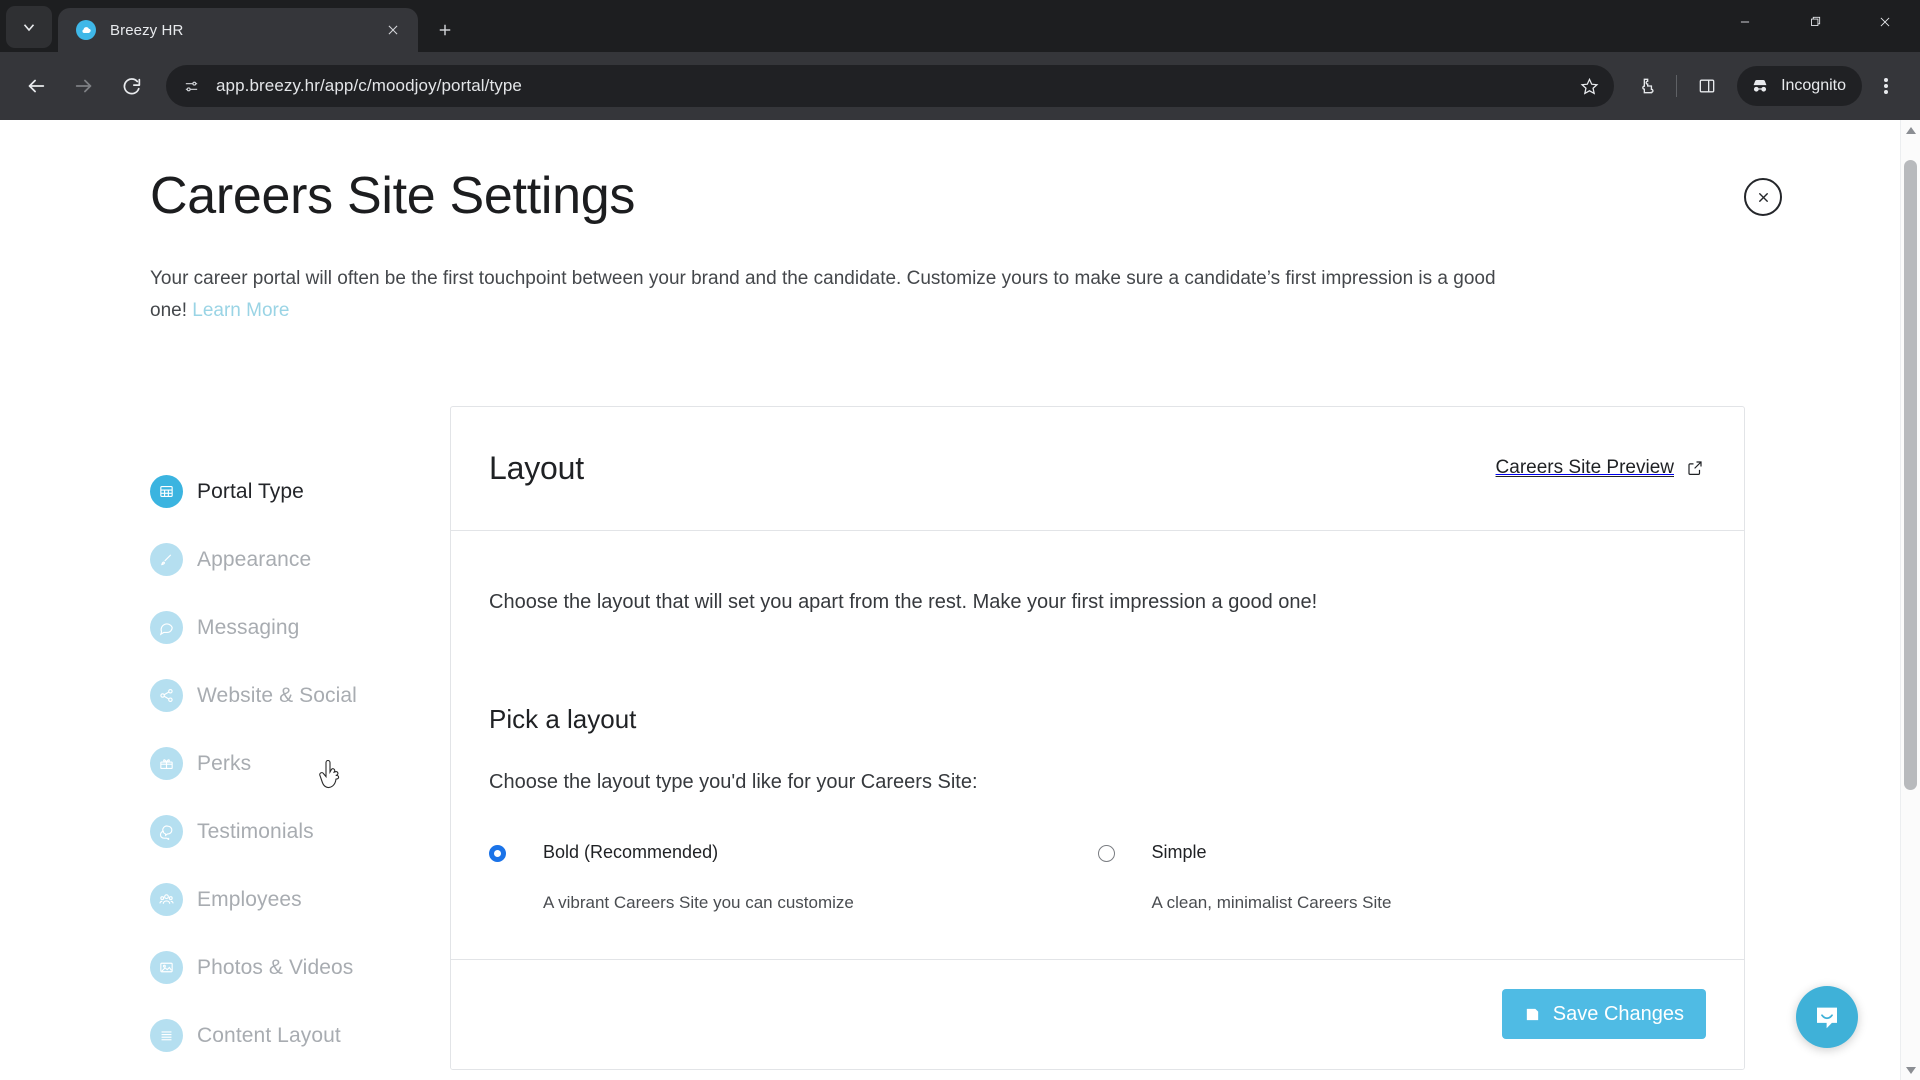 The height and width of the screenshot is (1080, 1920). I want to click on radio-simple, so click(1106, 853).